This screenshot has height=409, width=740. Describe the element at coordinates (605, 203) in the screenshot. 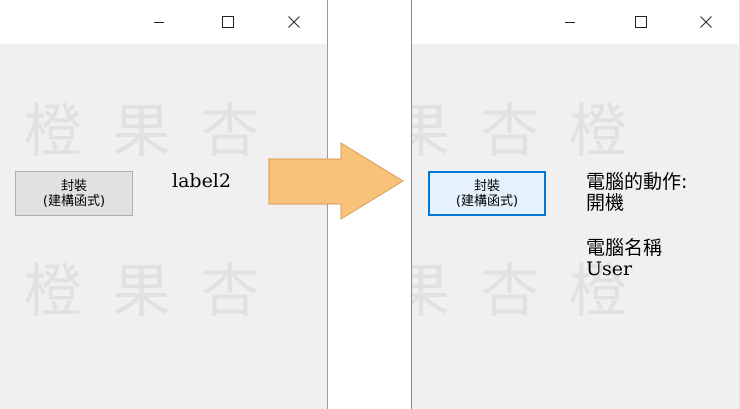

I see `action-value: 開機` at that location.